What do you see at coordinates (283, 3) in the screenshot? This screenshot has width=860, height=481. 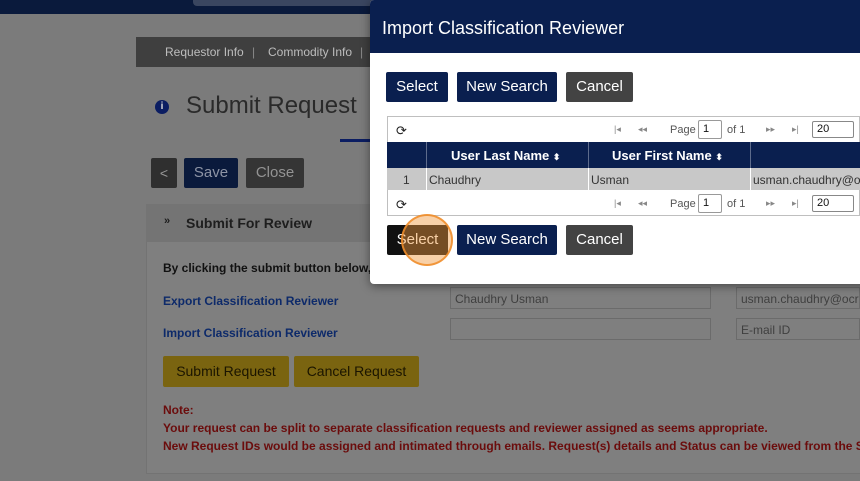 I see `header-search-box` at bounding box center [283, 3].